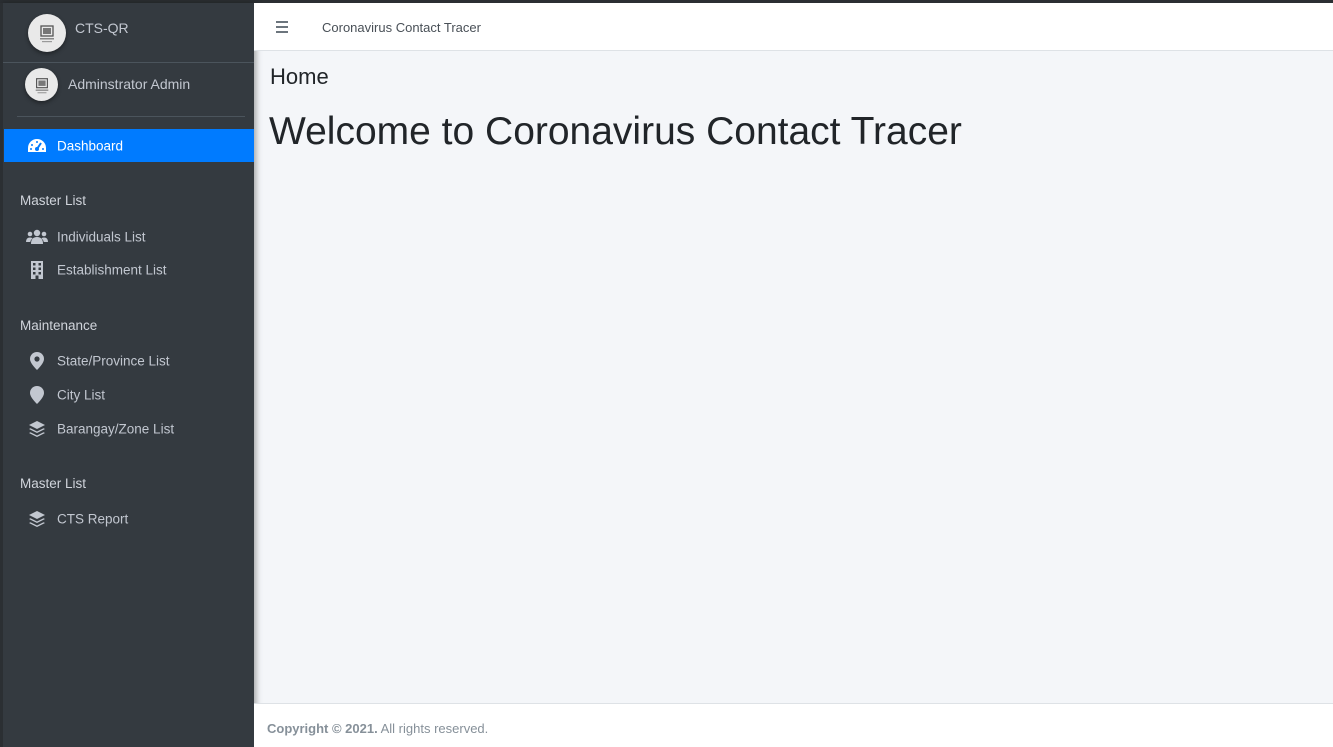 This screenshot has width=1333, height=747. I want to click on sidebar-item-barangay-zone-list: Barangay/Zone List, so click(129, 428).